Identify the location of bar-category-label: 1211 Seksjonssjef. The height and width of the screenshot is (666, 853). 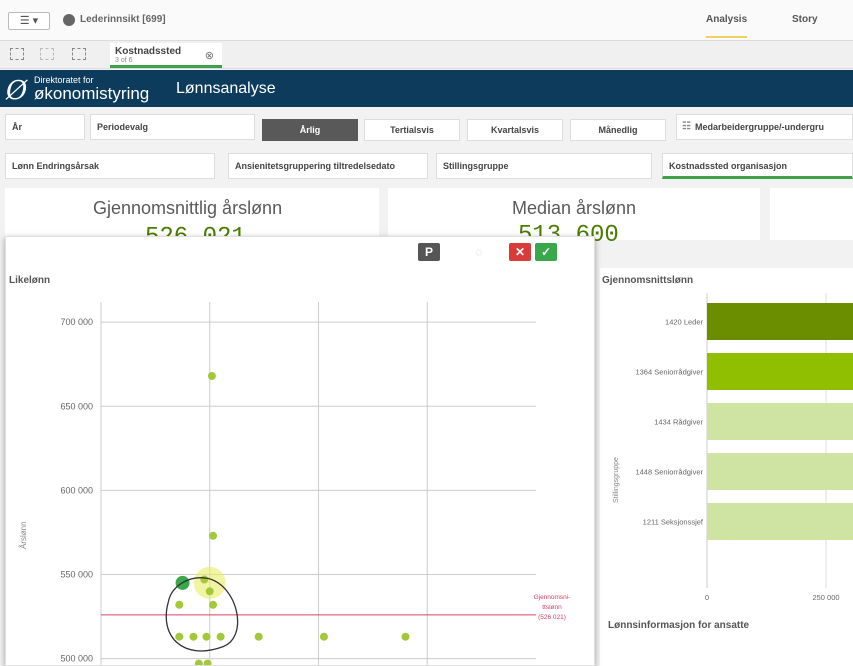
(673, 522).